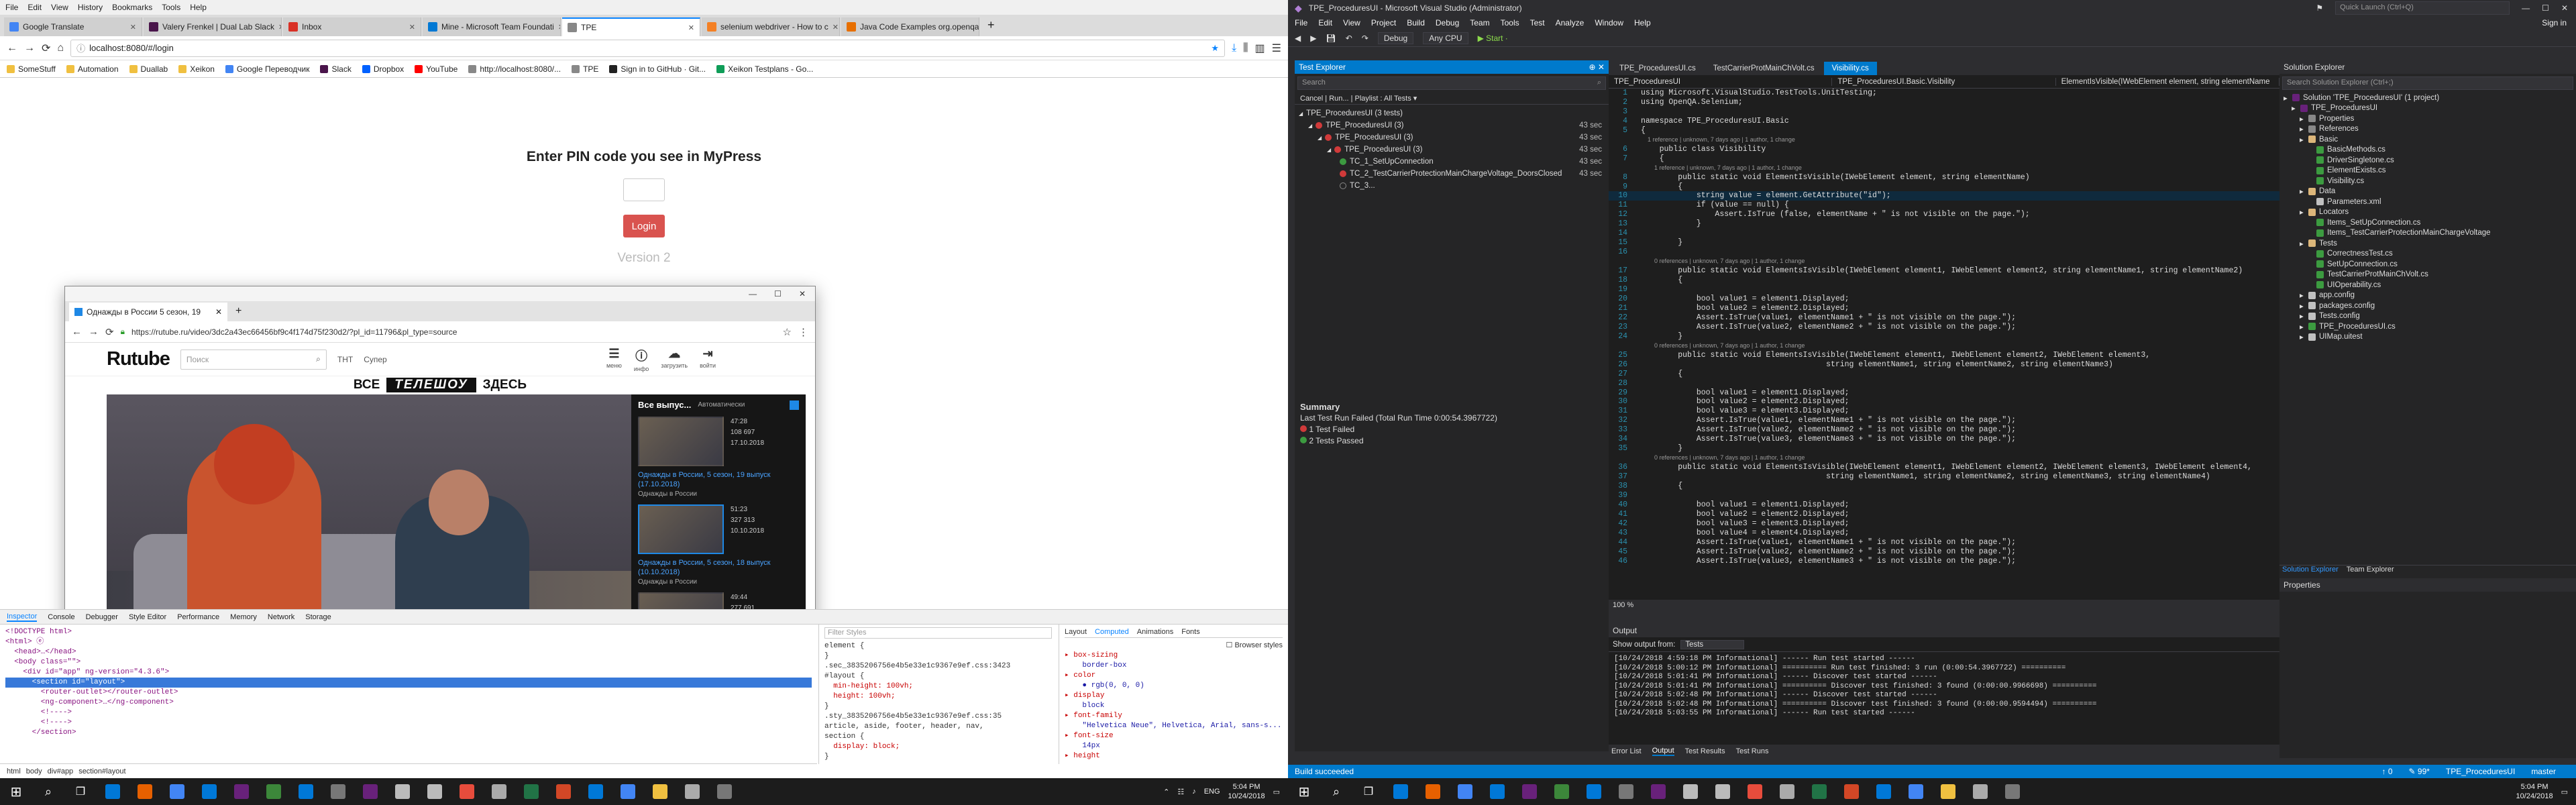  Describe the element at coordinates (803, 332) in the screenshot. I see `menu-icon: ⋮` at that location.